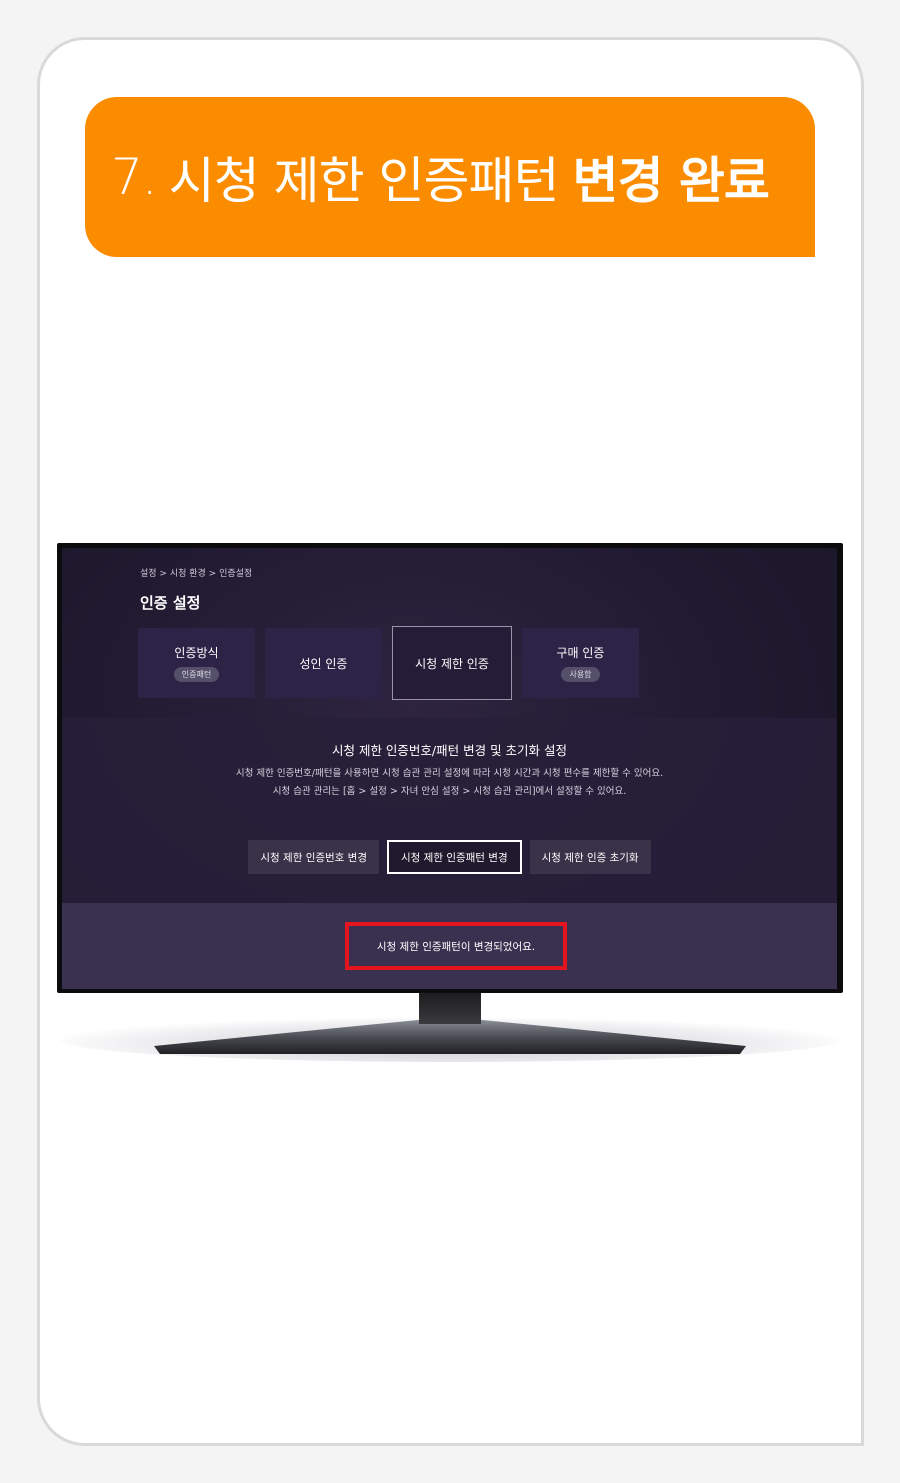  Describe the element at coordinates (134, 177) in the screenshot. I see `step-number: 7.` at that location.